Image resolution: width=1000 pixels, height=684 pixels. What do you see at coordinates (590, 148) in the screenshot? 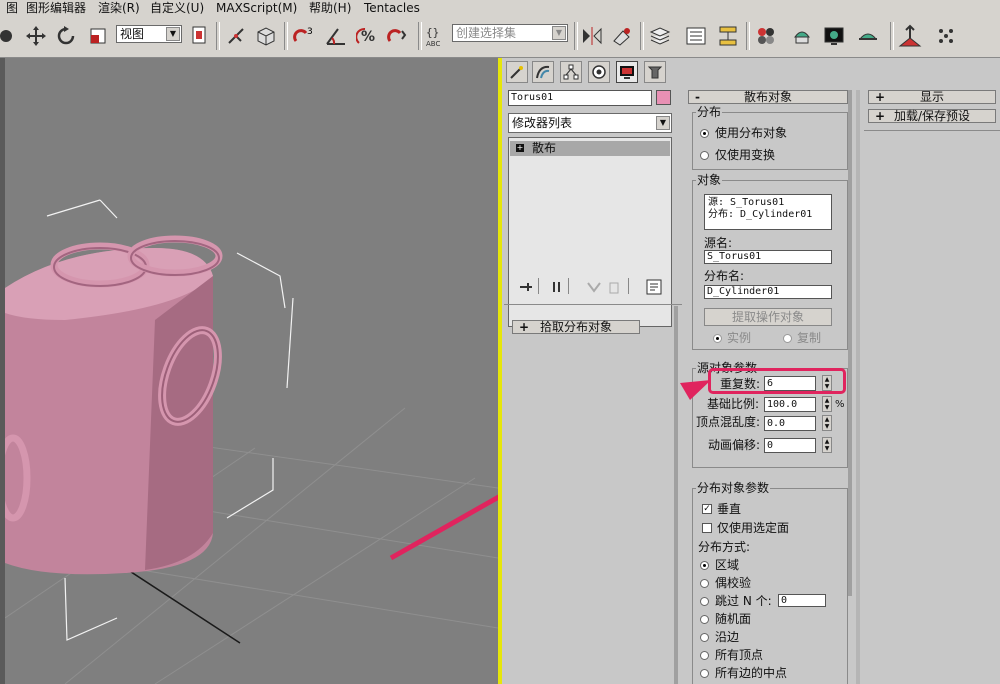
I see `stack-item-scatter: + 散布` at bounding box center [590, 148].